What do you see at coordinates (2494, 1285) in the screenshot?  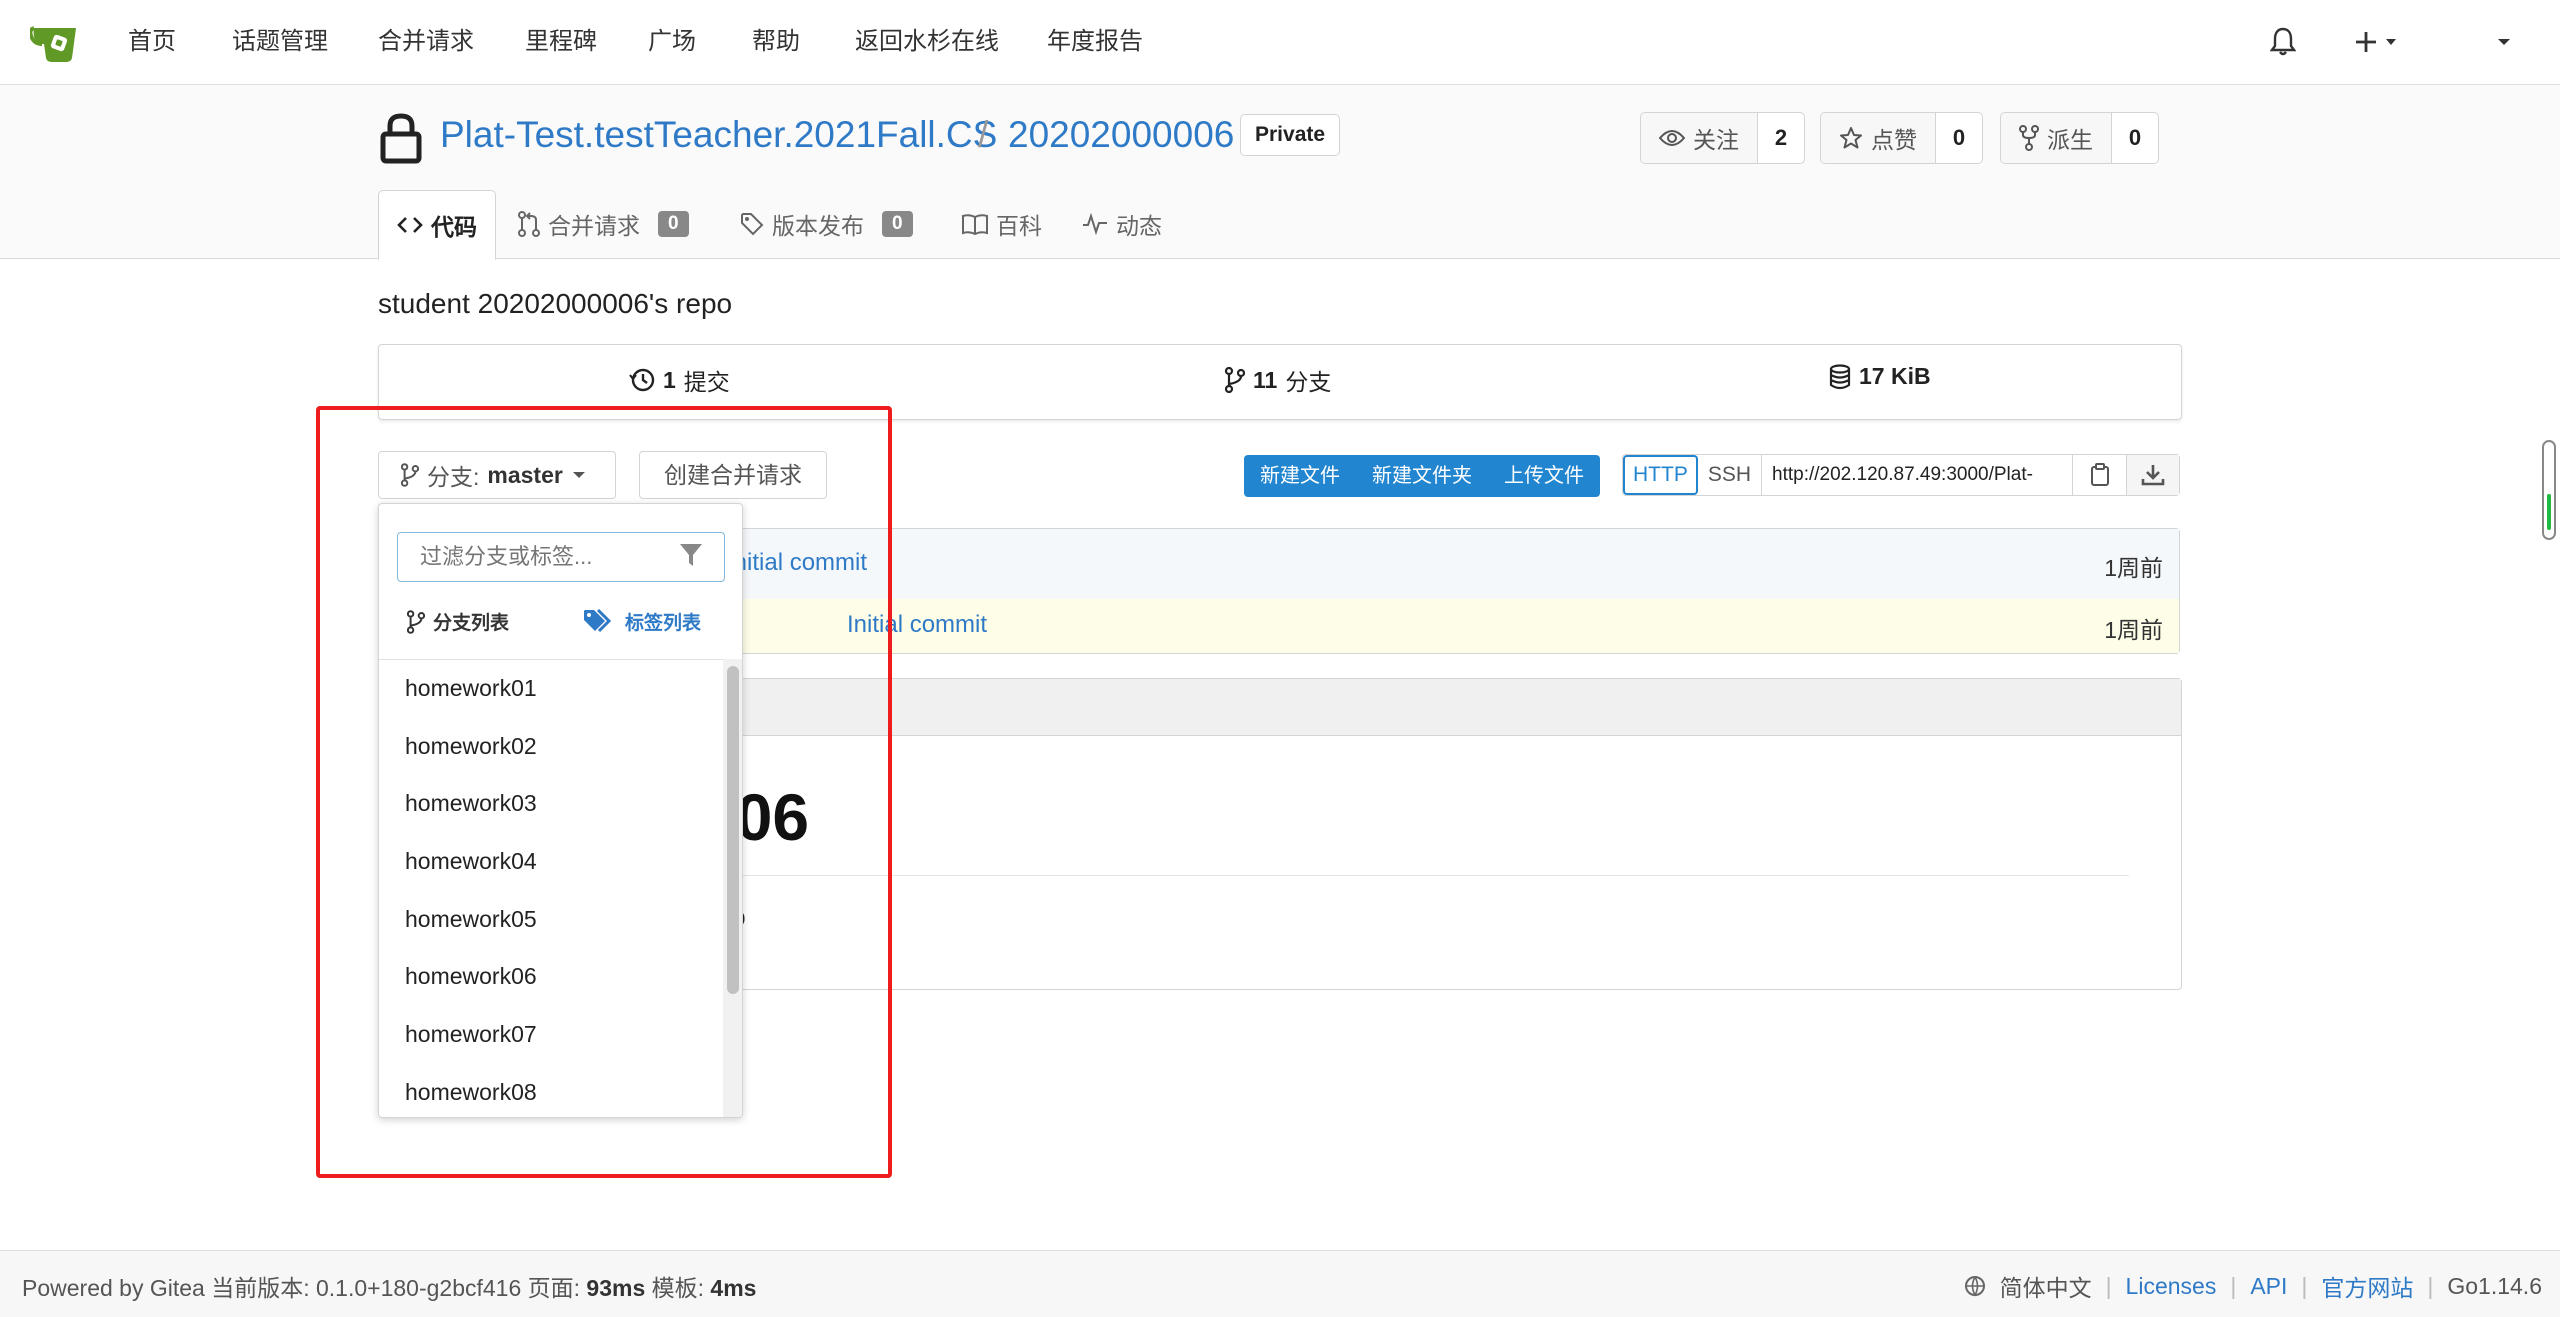 I see `go-version: Go1.14.6` at bounding box center [2494, 1285].